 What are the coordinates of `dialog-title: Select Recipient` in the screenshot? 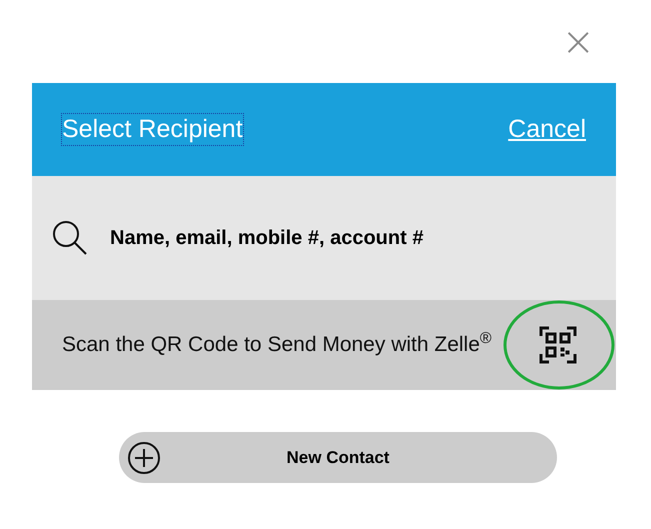 It's located at (152, 130).